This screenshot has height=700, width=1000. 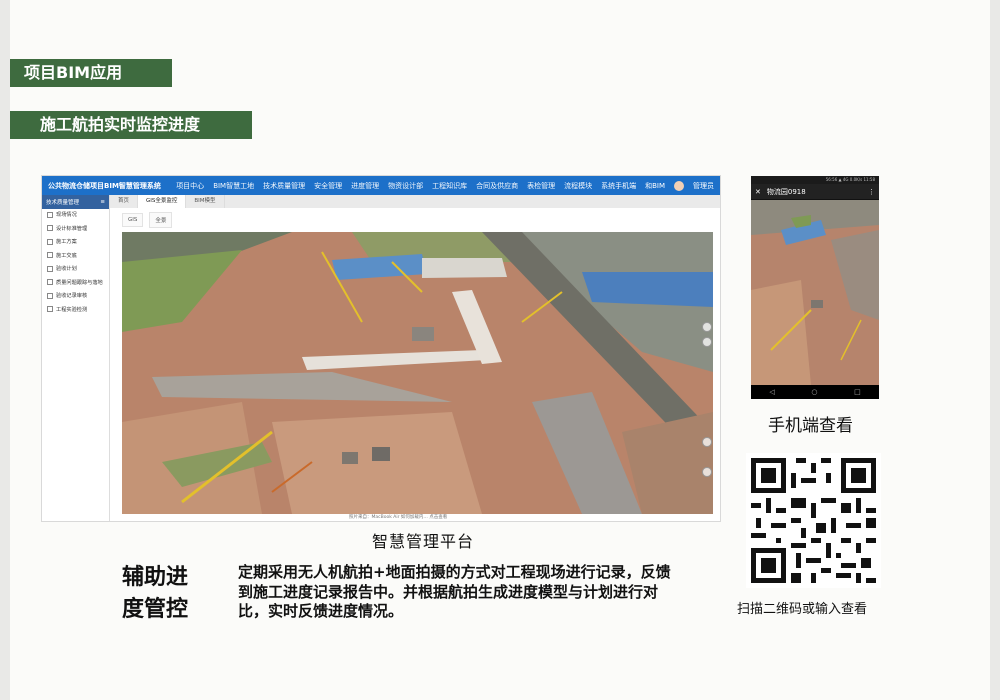 What do you see at coordinates (162, 201) in the screenshot?
I see `tab-gis-monitor: GIS全景监控` at bounding box center [162, 201].